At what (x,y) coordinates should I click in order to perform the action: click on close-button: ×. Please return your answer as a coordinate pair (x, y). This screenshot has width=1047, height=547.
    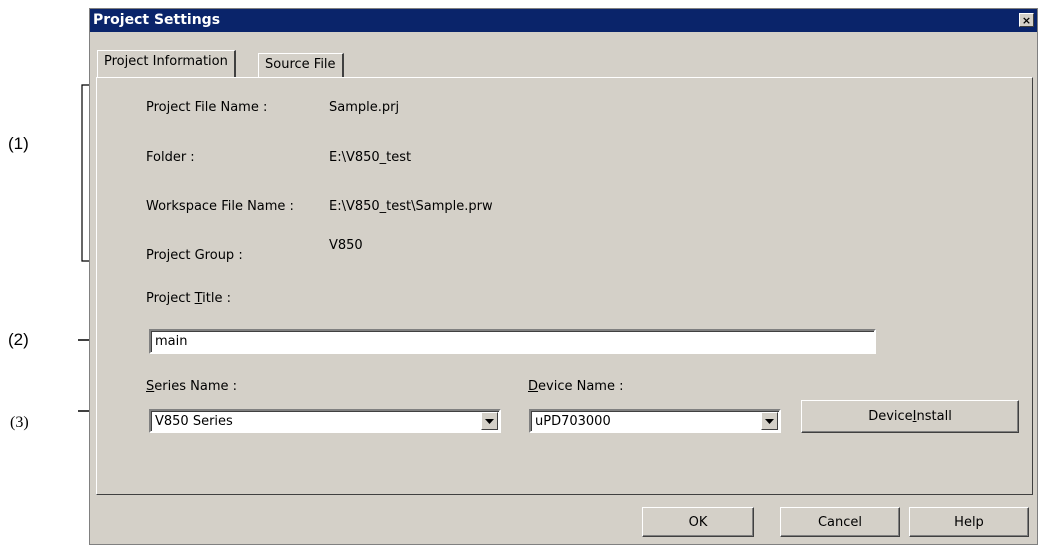
    Looking at the image, I should click on (1026, 20).